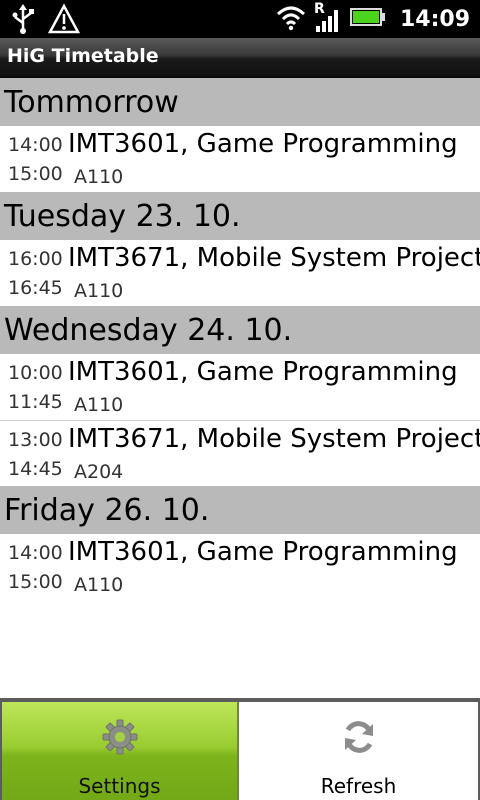  What do you see at coordinates (434, 19) in the screenshot?
I see `status-time: 14:09` at bounding box center [434, 19].